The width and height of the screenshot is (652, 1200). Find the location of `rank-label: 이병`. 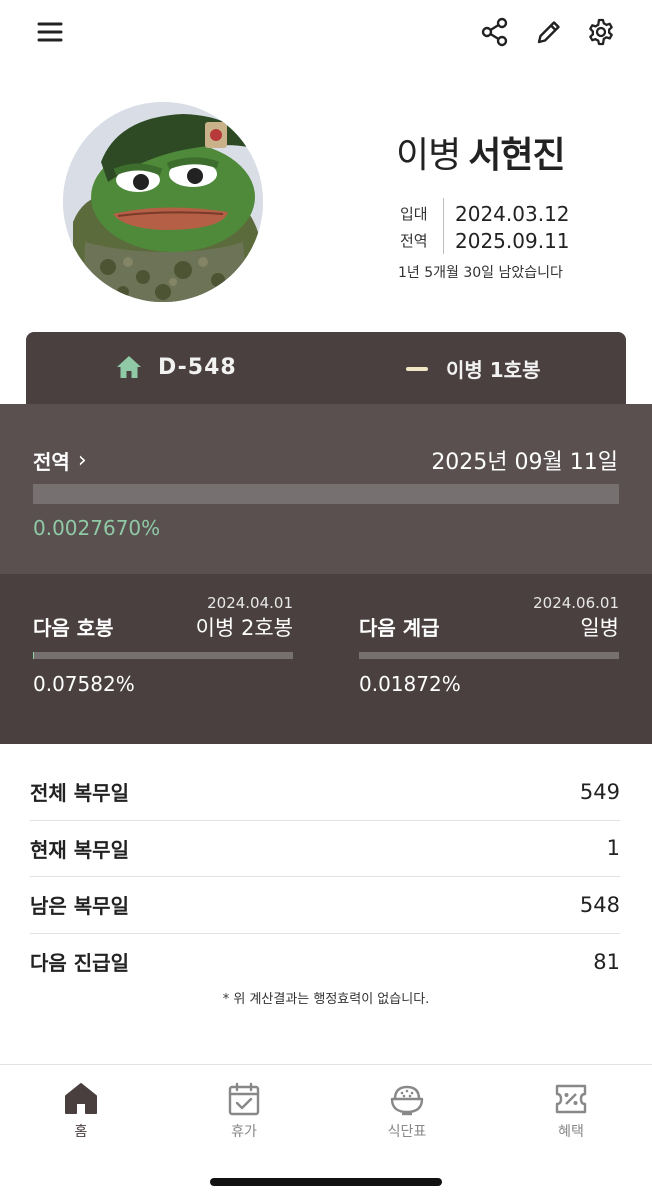

rank-label: 이병 is located at coordinates (428, 155).